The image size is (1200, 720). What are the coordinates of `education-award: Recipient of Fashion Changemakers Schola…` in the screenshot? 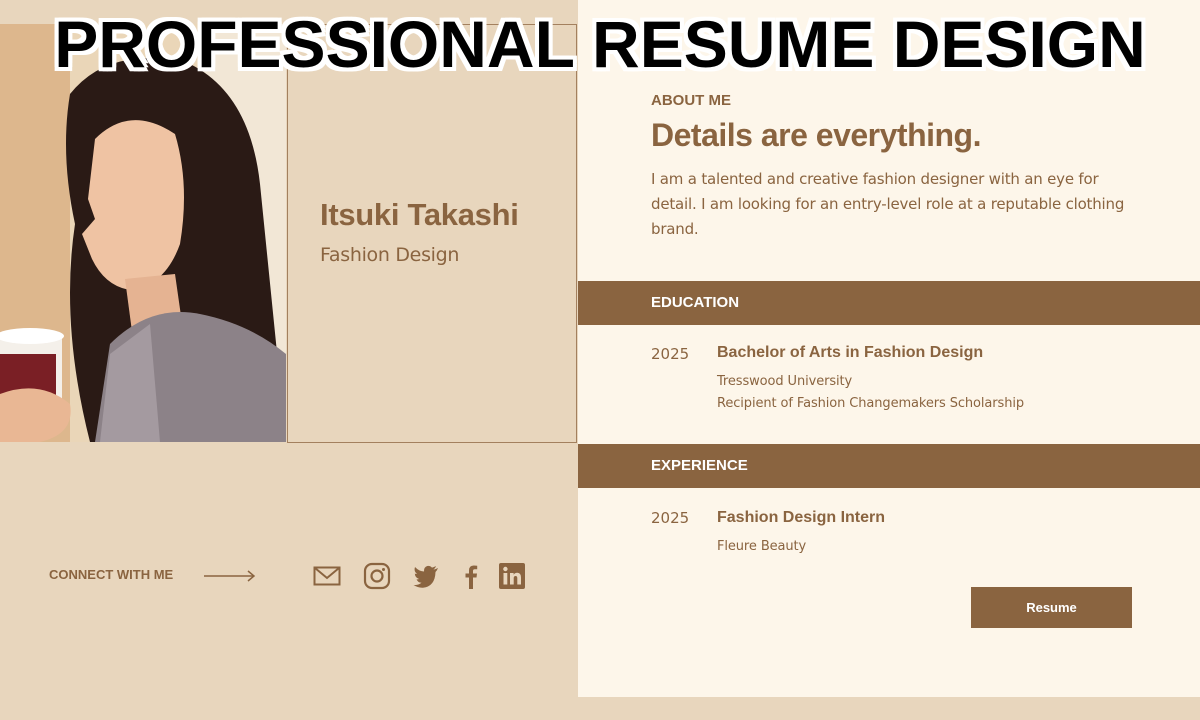 It's located at (871, 403).